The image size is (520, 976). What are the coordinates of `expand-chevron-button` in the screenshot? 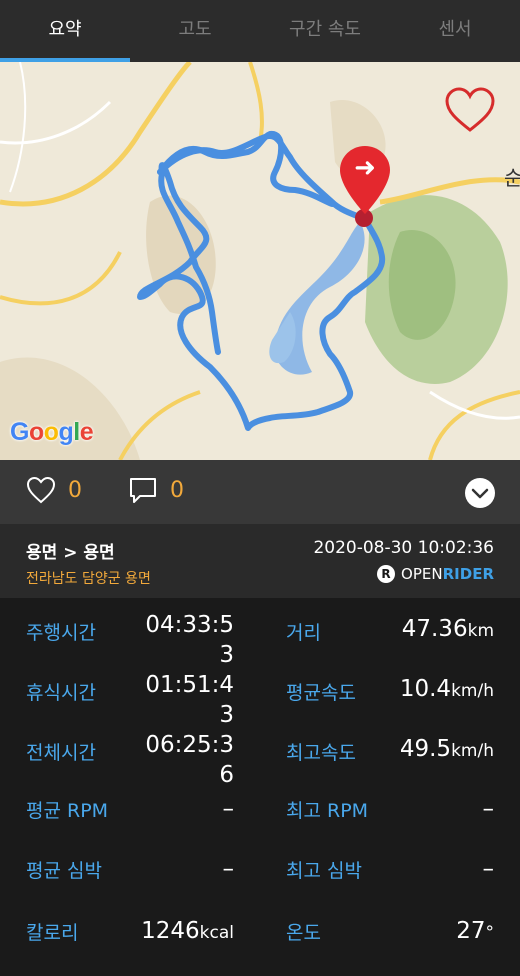 It's located at (480, 493).